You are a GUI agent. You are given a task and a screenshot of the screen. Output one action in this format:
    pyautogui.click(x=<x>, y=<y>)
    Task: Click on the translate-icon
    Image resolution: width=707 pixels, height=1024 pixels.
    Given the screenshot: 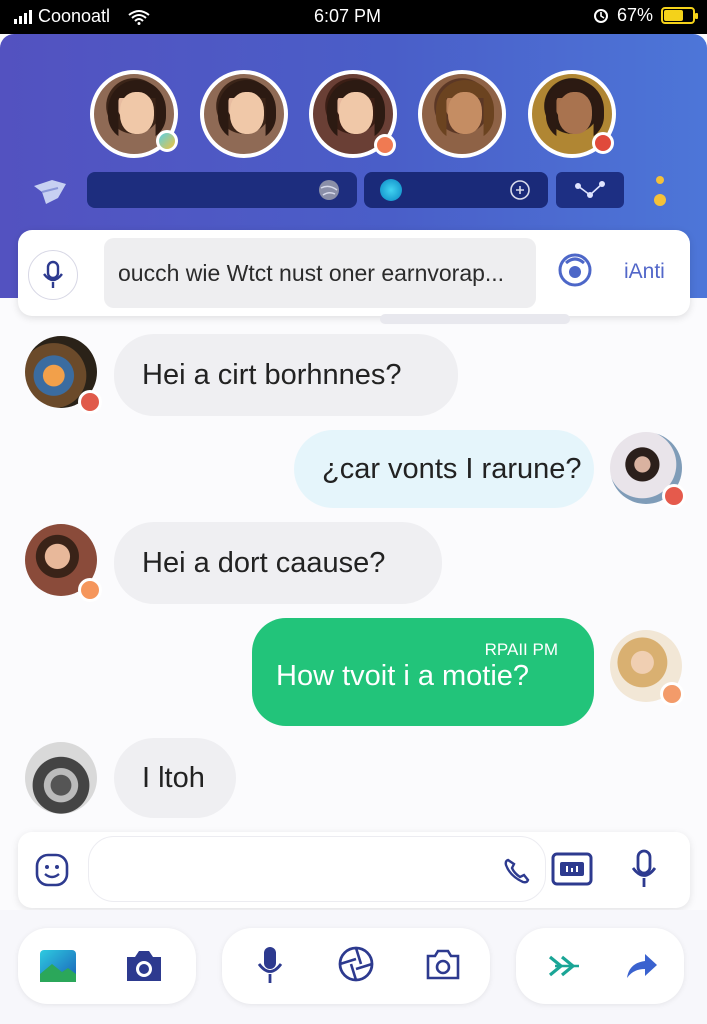 What is the action you would take?
    pyautogui.click(x=575, y=270)
    